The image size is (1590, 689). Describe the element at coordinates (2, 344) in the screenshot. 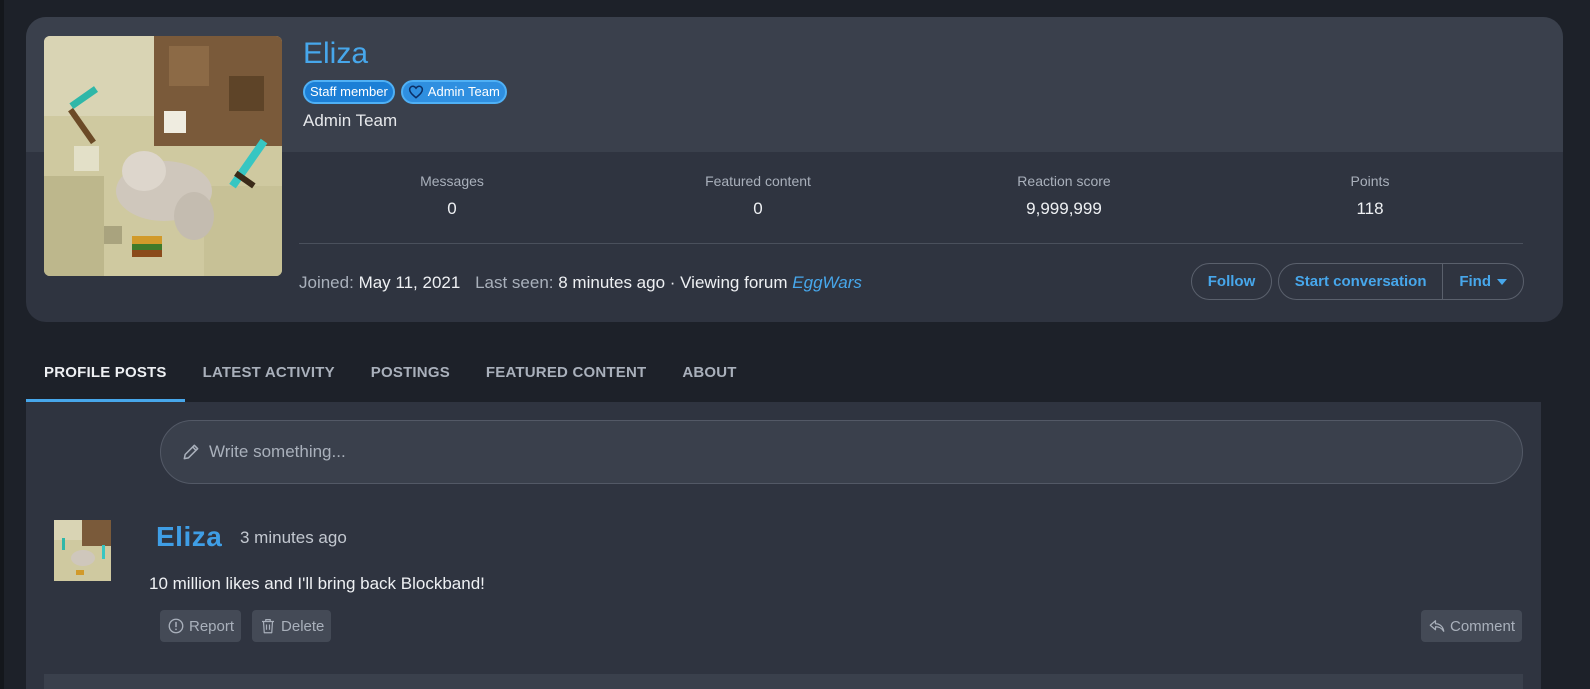

I see `left-edge` at that location.